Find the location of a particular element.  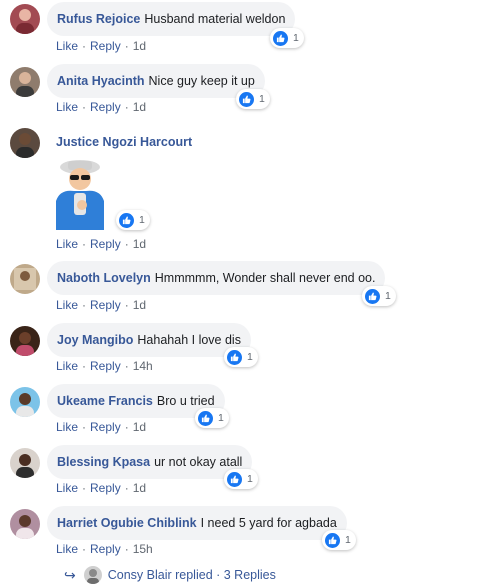

comment-text: I need 5 yard for agbada is located at coordinates (268, 523).